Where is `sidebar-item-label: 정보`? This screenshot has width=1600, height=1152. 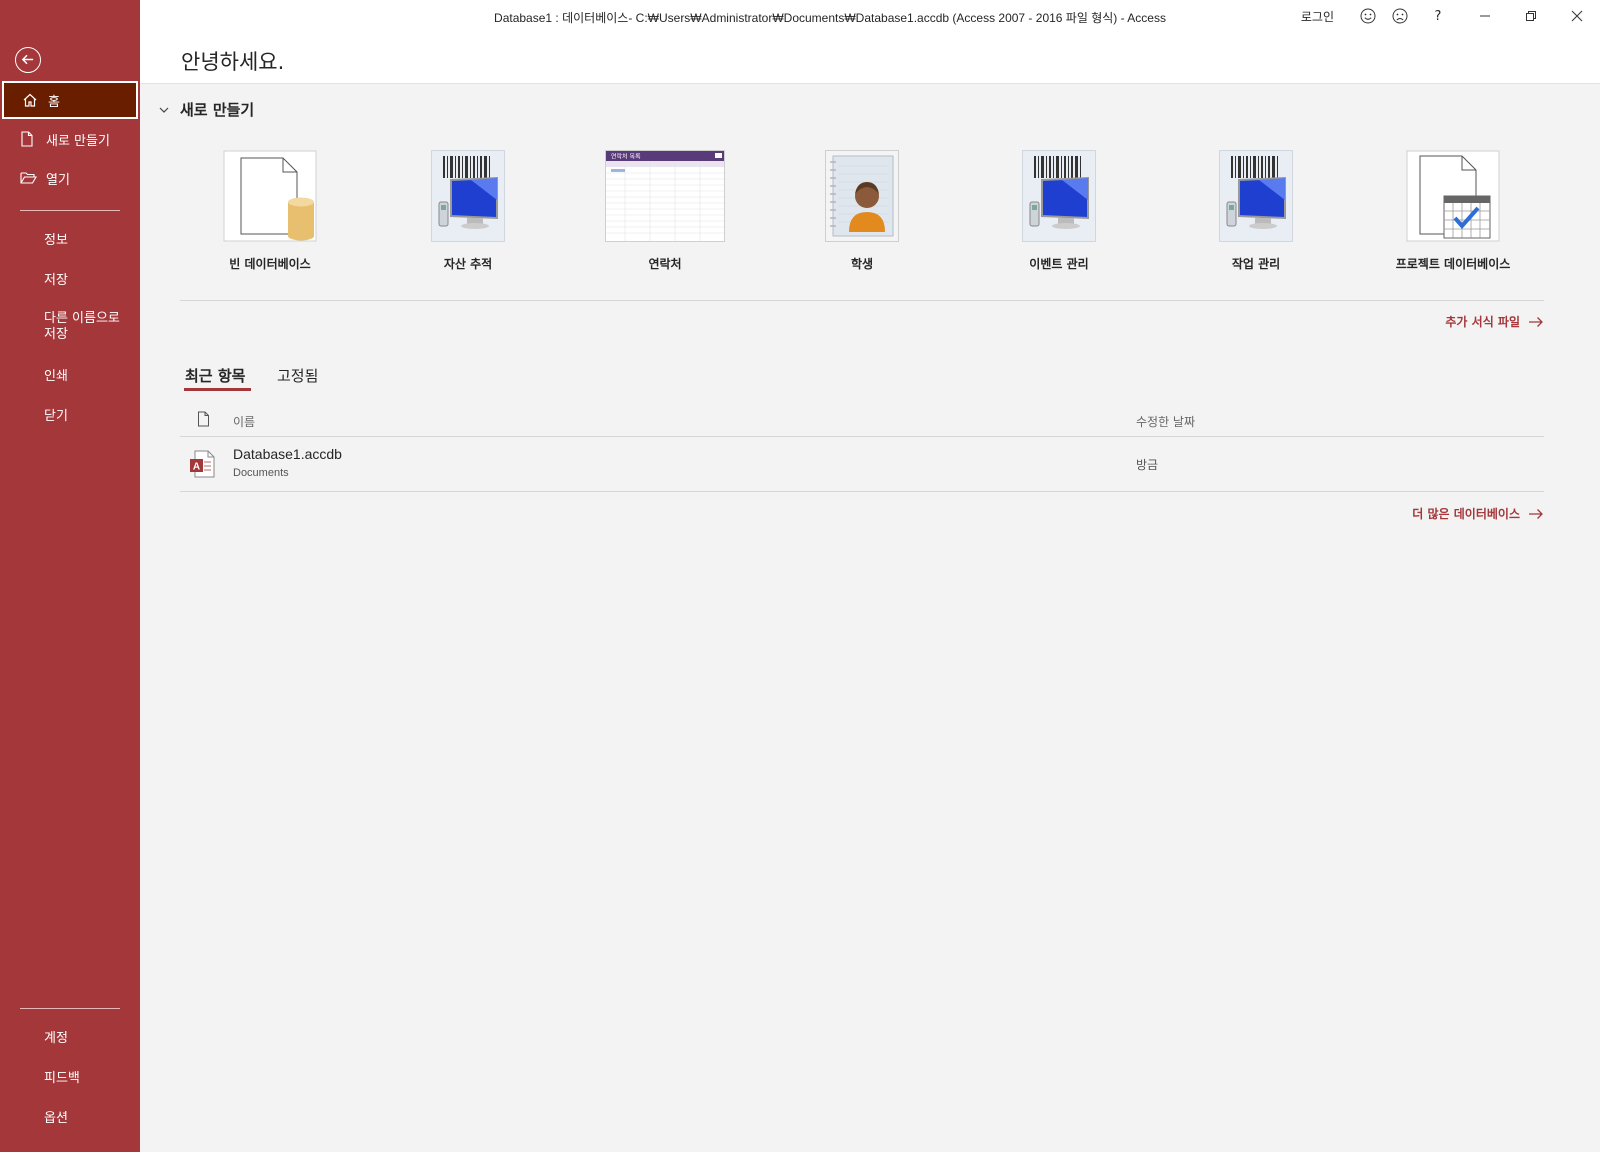 sidebar-item-label: 정보 is located at coordinates (56, 240).